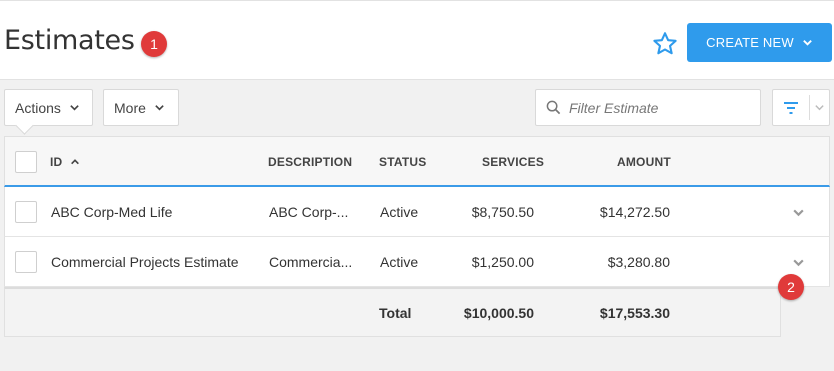  I want to click on more-label: More, so click(130, 107).